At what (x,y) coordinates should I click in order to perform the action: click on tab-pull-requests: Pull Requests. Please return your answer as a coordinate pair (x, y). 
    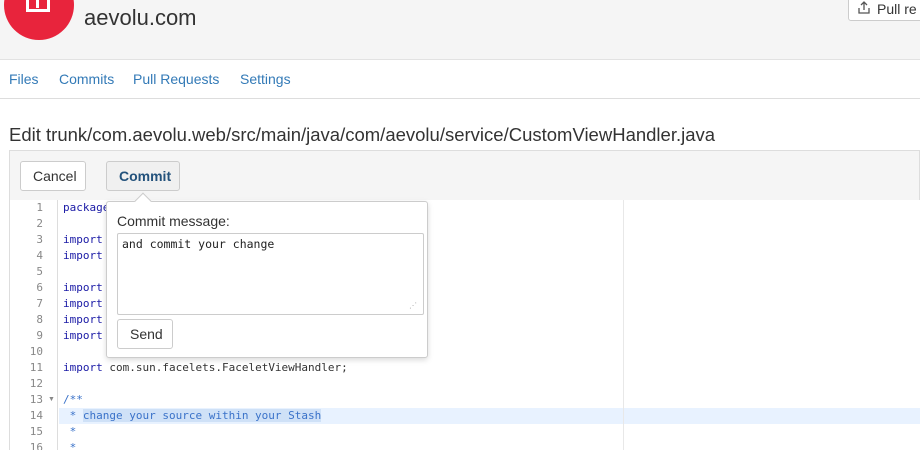
    Looking at the image, I should click on (176, 79).